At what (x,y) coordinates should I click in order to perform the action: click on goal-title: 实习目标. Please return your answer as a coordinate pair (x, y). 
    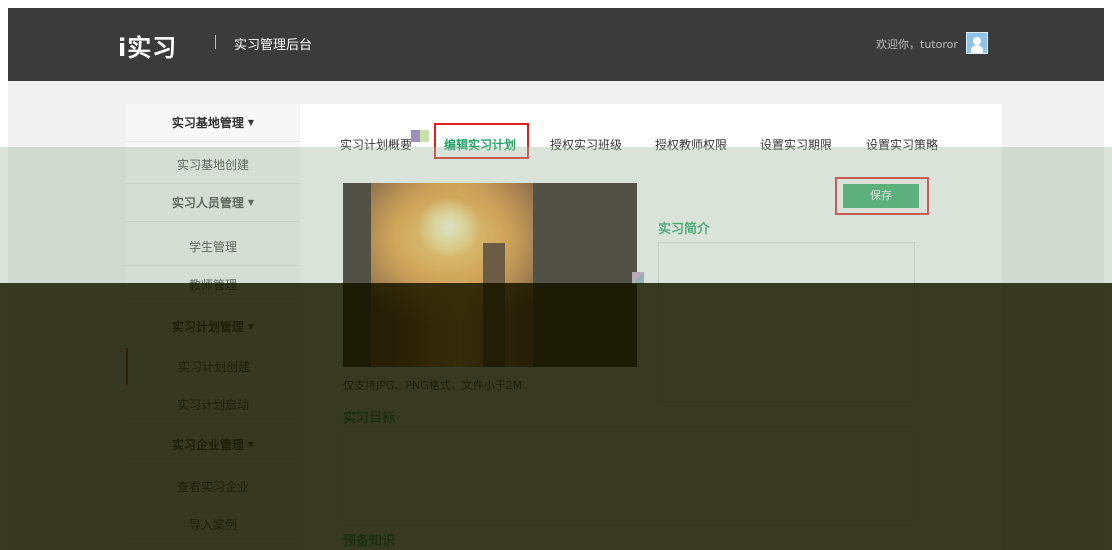
    Looking at the image, I should click on (369, 418).